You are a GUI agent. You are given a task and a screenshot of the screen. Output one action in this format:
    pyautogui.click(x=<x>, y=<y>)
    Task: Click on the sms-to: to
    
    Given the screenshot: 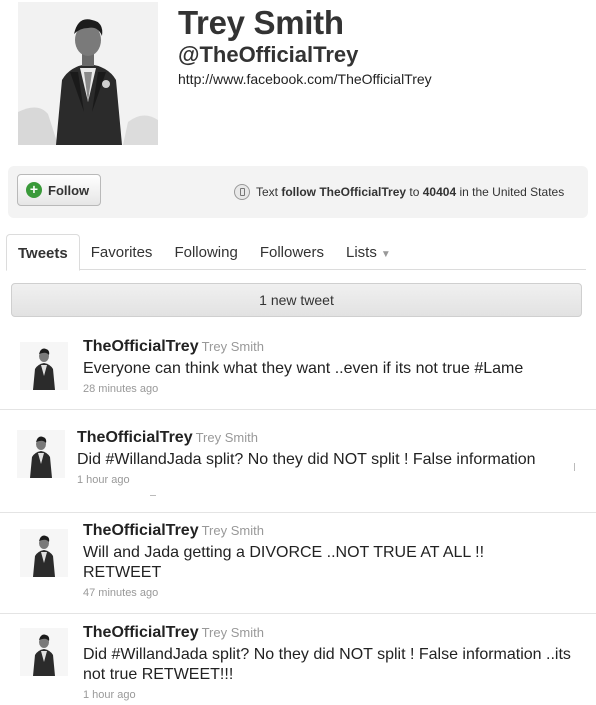 What is the action you would take?
    pyautogui.click(x=414, y=192)
    